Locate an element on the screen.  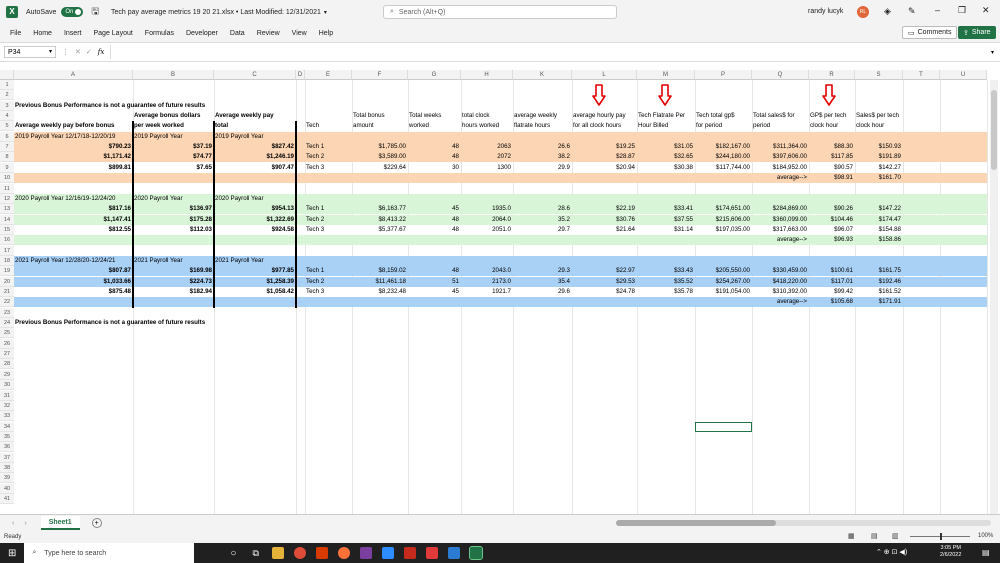
data-cell: 2072 is located at coordinates (486, 157).